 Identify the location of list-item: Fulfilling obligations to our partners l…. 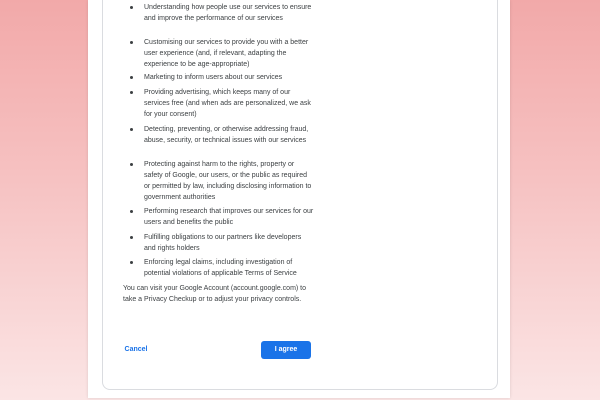
(222, 243).